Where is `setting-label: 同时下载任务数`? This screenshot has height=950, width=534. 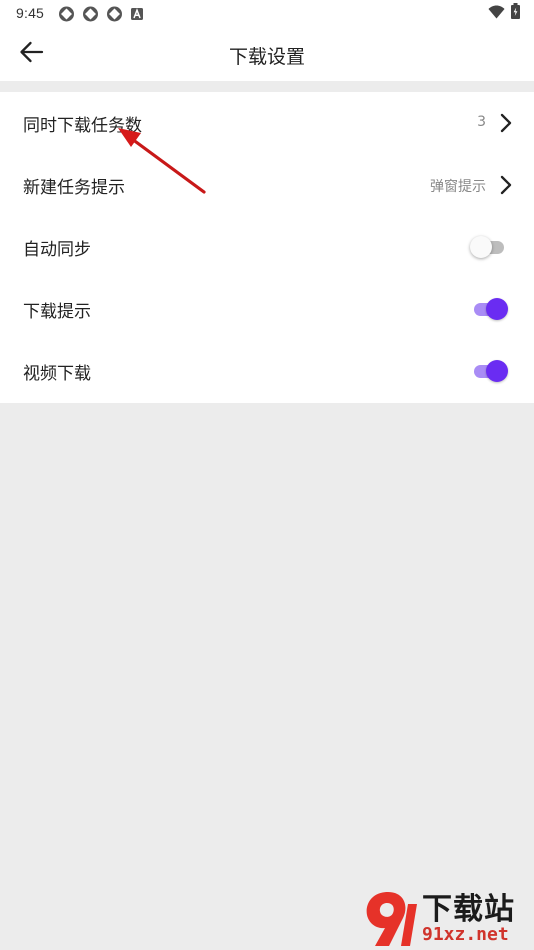
setting-label: 同时下载任务数 is located at coordinates (82, 126).